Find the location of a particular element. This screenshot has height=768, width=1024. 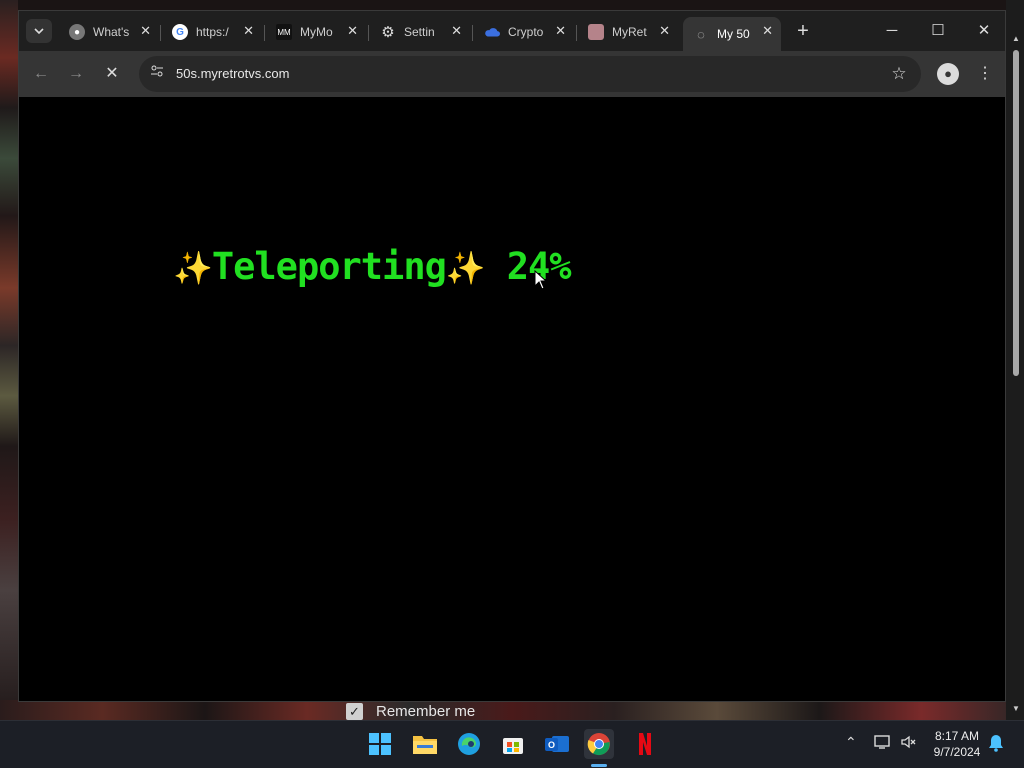

remember-me: ✓ Remember me is located at coordinates (410, 711).